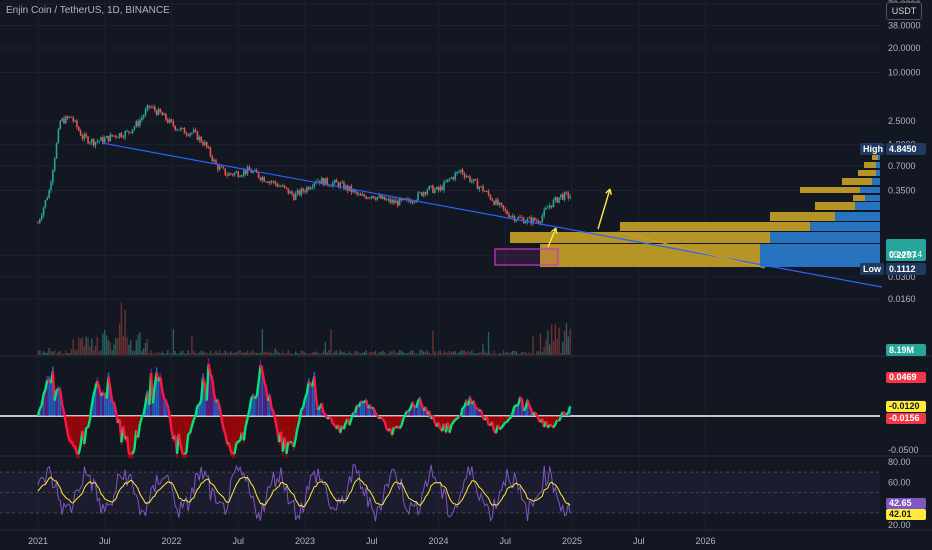  What do you see at coordinates (857, 181) in the screenshot?
I see `vp-down-bar` at bounding box center [857, 181].